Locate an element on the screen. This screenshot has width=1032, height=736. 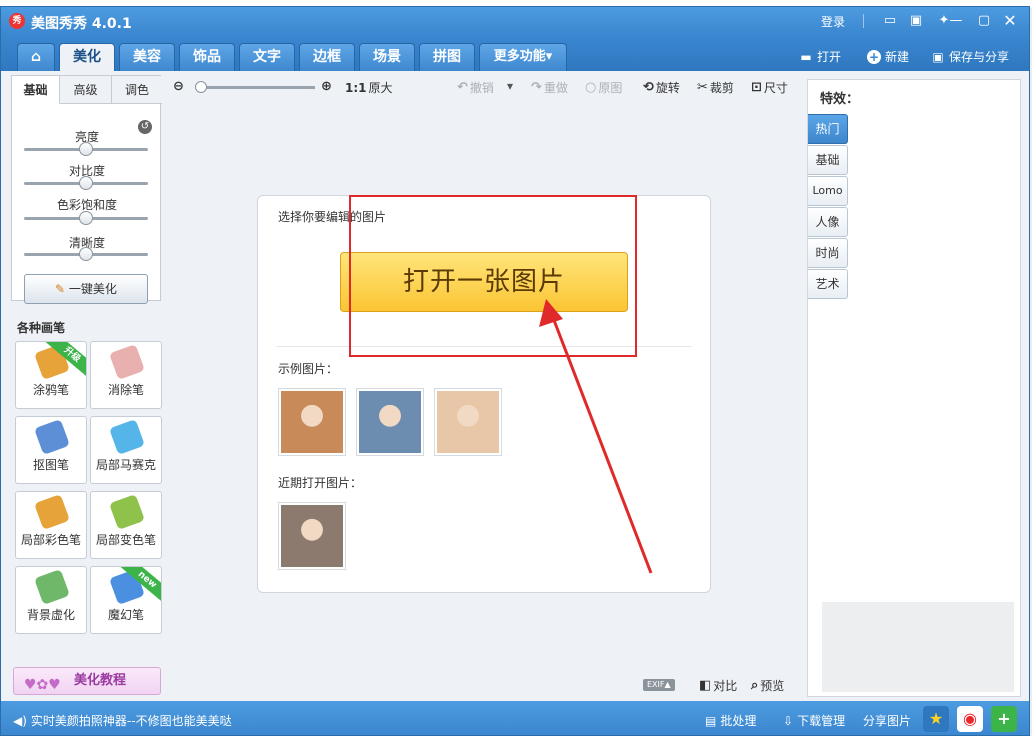
adjust-box: 基础 高级 调色 ↺ 亮度 对比度 色彩饱和度 清晰度 ✎ 一键美化 is located at coordinates (86, 189).